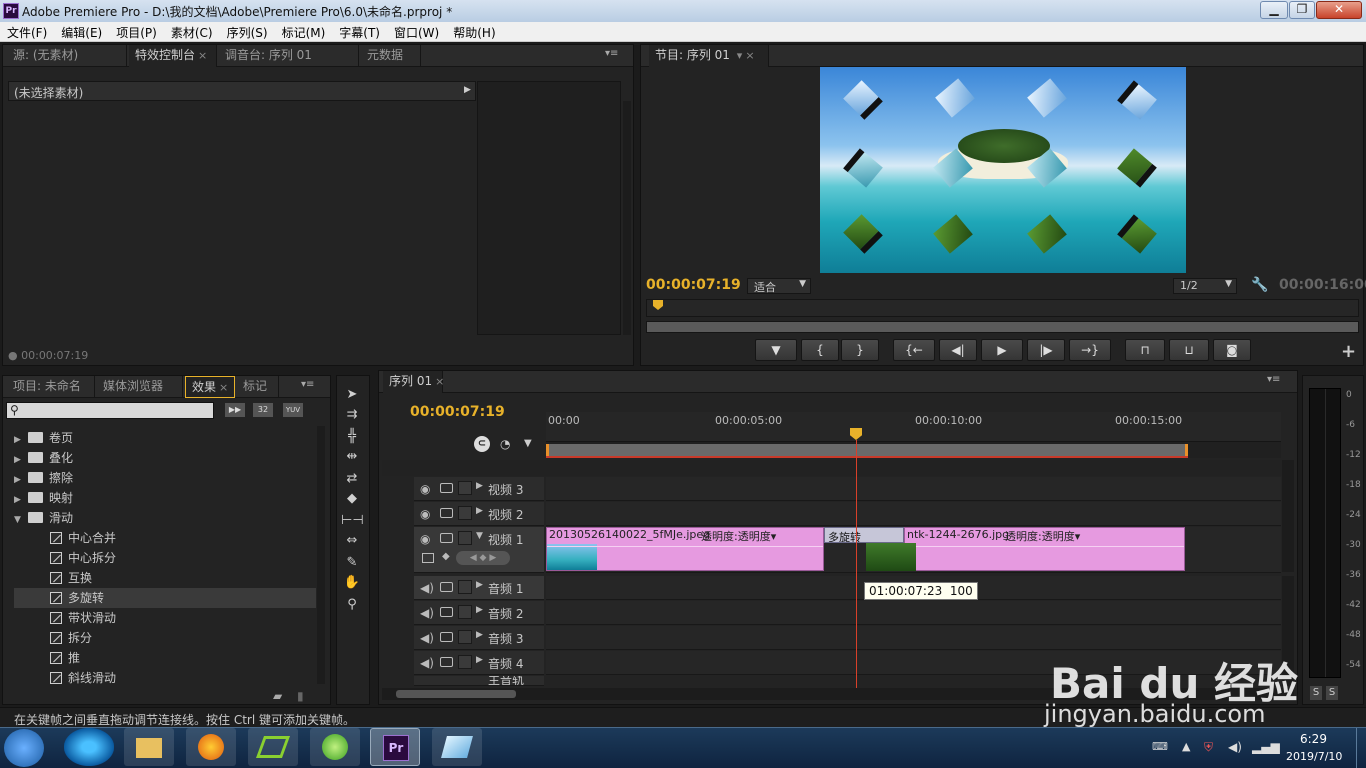  I want to click on tray-expand-icon: ▲, so click(1186, 746).